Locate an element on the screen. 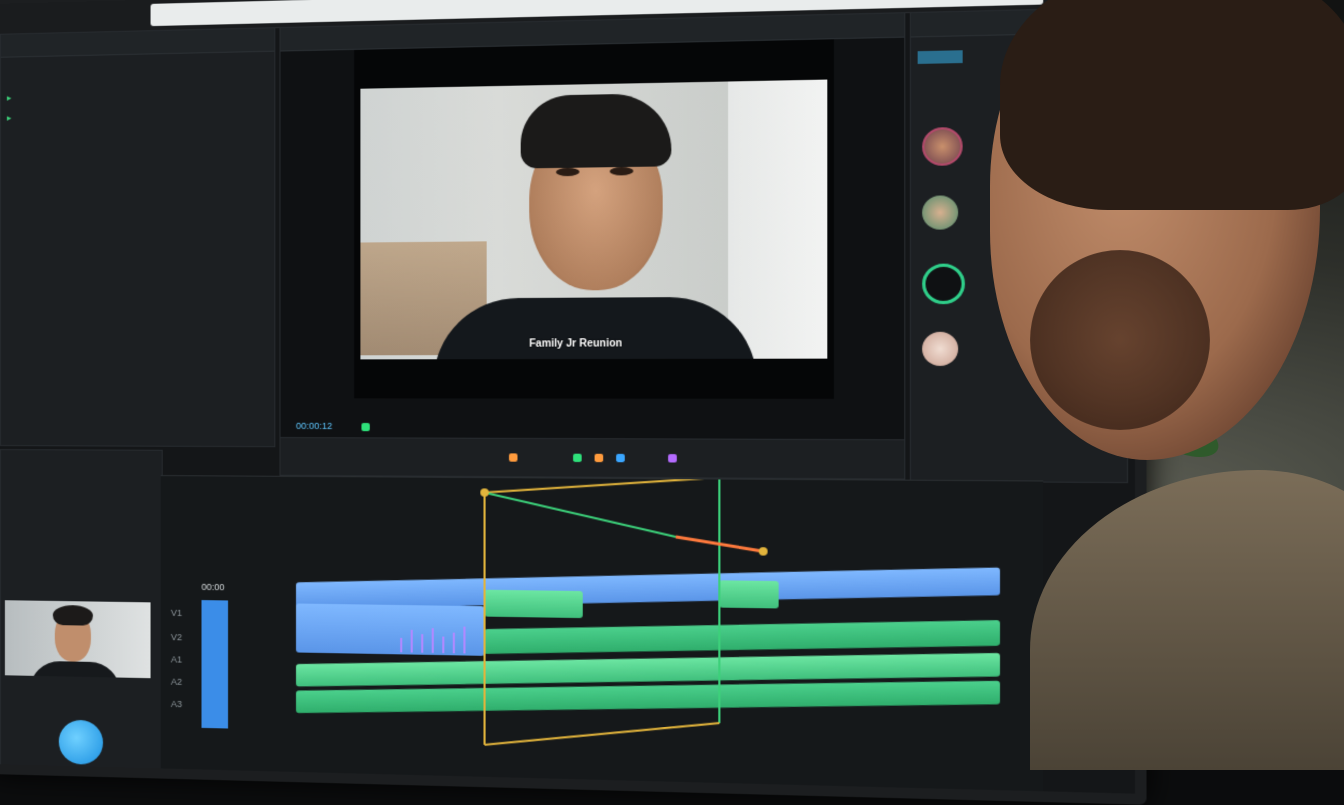 The width and height of the screenshot is (1344, 805). effects-tab is located at coordinates (940, 57).